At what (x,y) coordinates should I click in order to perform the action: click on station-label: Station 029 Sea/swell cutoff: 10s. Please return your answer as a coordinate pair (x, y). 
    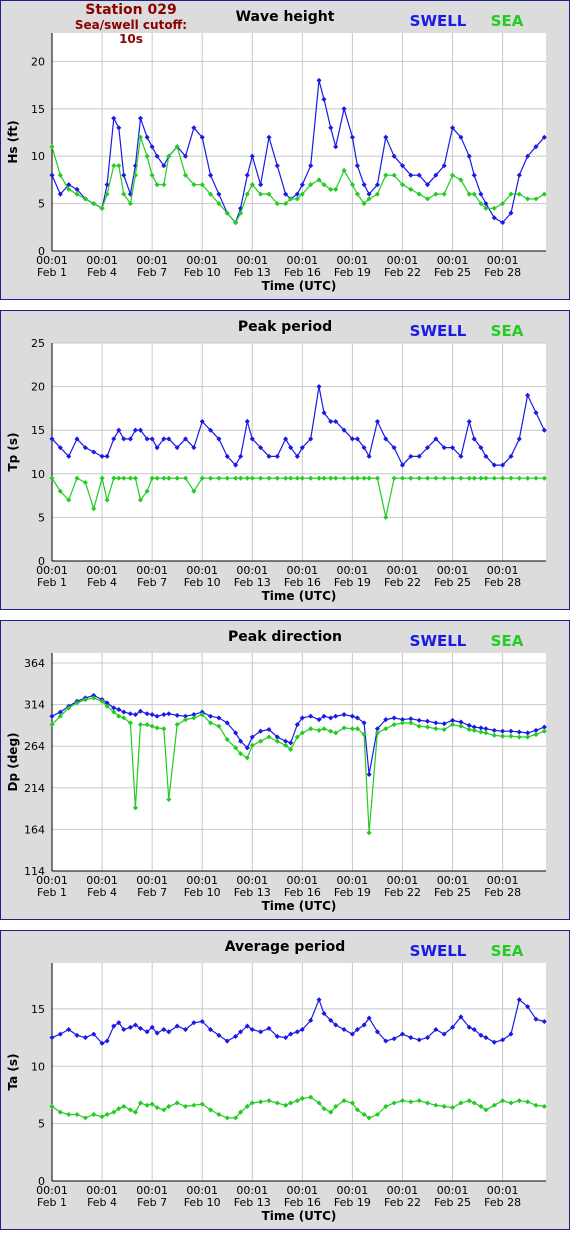
    Looking at the image, I should click on (131, 24).